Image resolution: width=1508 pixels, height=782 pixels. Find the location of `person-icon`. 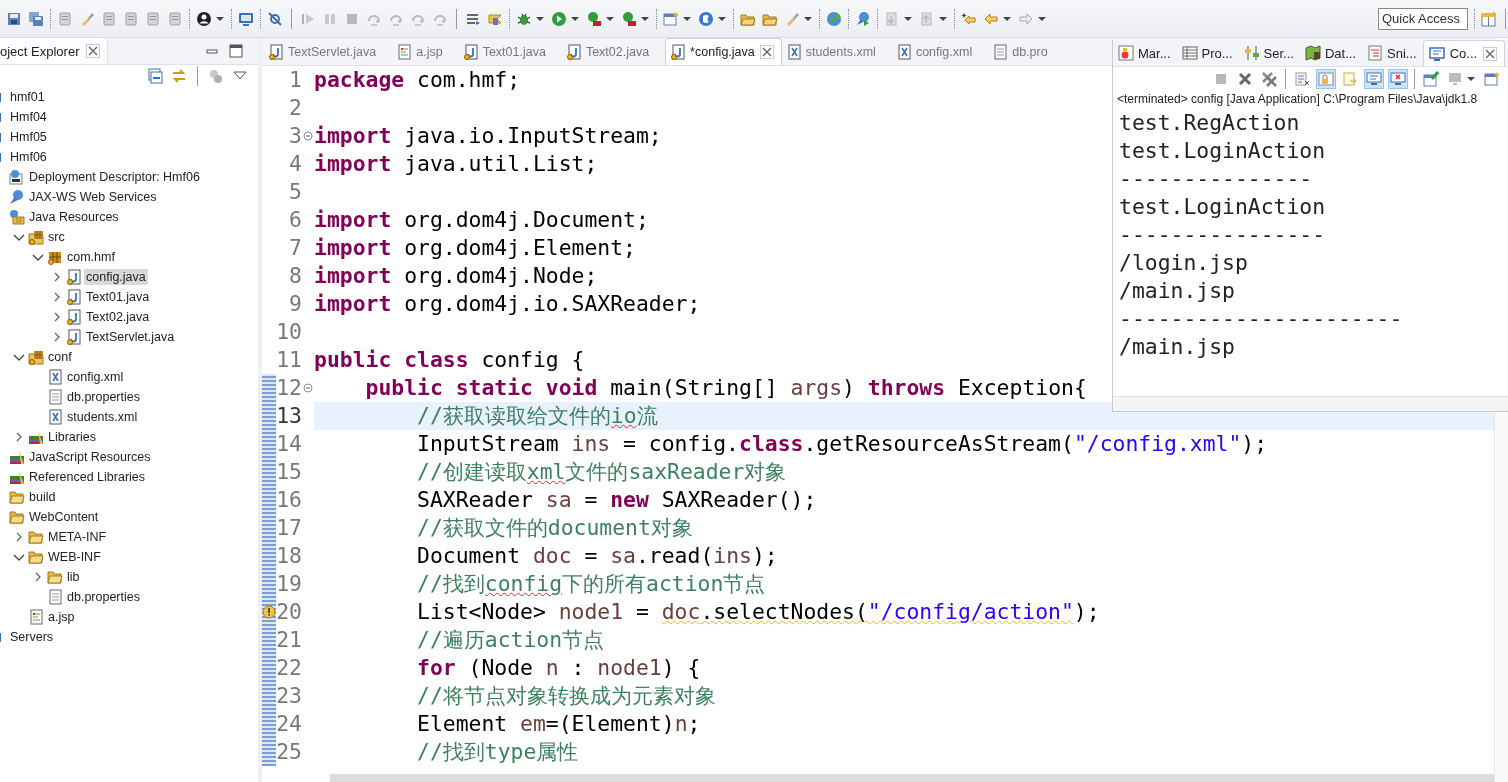

person-icon is located at coordinates (204, 18).